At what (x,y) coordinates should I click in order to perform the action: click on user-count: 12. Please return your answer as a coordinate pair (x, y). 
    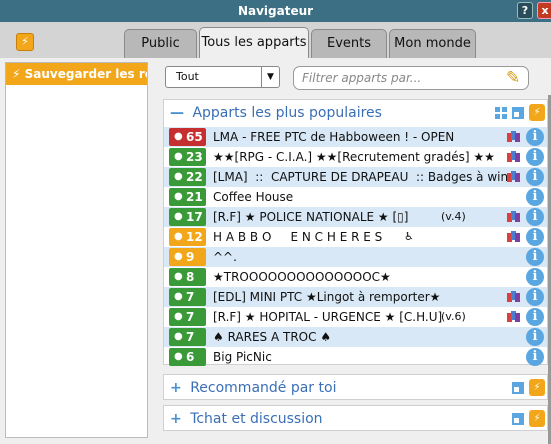
    Looking at the image, I should click on (194, 237).